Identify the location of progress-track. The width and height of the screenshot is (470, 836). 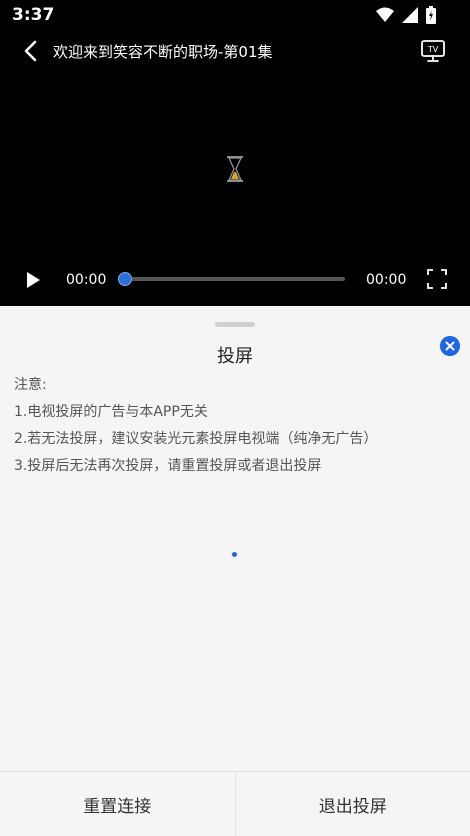
(234, 279).